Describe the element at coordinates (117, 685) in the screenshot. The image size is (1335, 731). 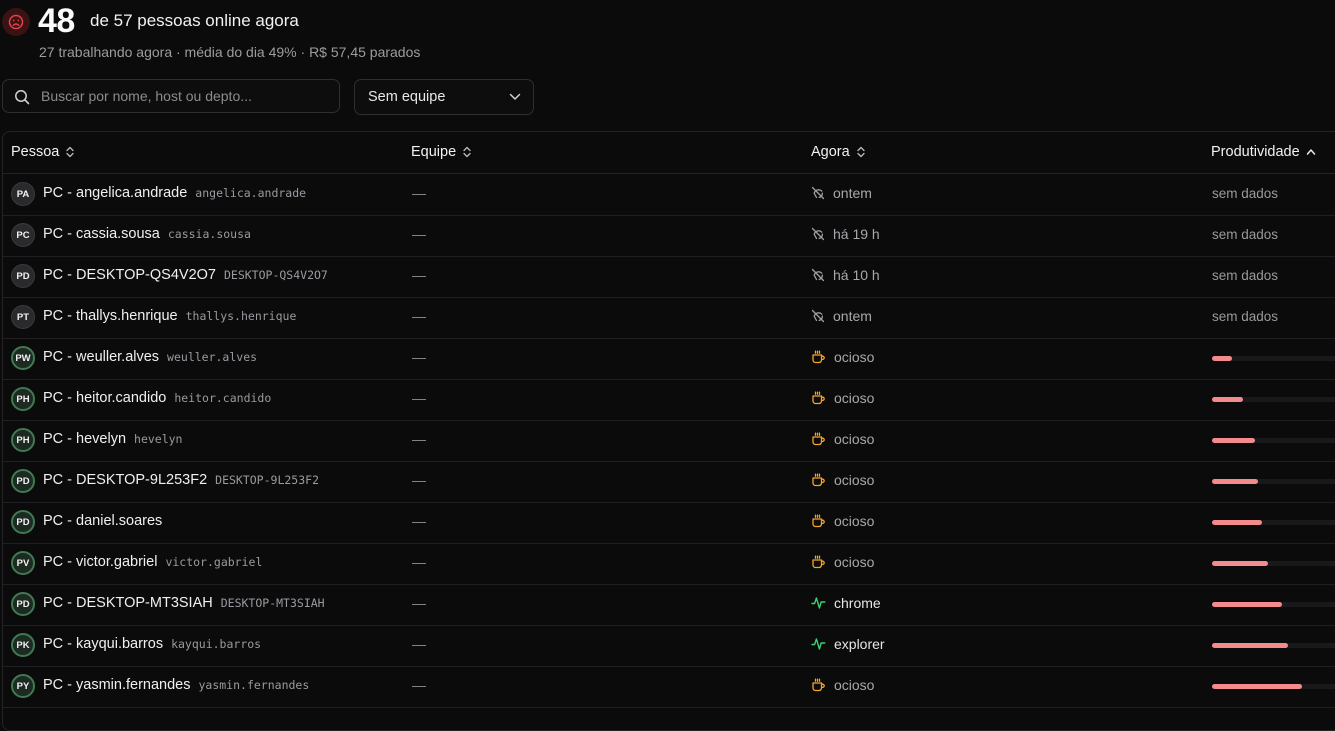
I see `person-name-label: PC - yasmin.fernandes` at that location.